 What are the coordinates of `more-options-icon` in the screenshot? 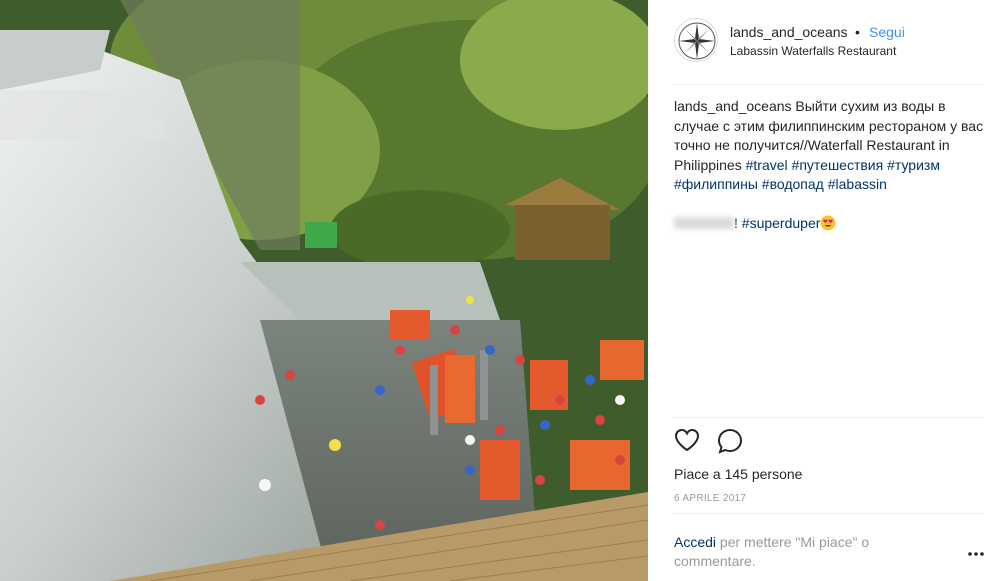 It's located at (976, 554).